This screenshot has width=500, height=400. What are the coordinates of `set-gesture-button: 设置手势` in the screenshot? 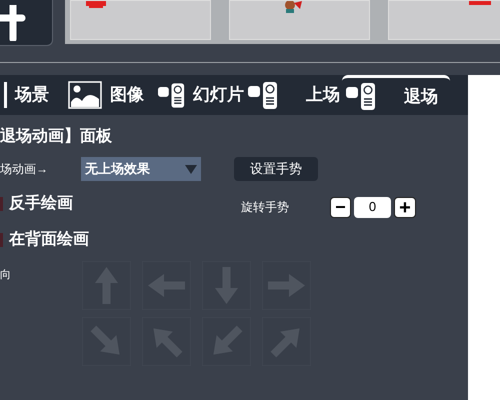 It's located at (276, 169).